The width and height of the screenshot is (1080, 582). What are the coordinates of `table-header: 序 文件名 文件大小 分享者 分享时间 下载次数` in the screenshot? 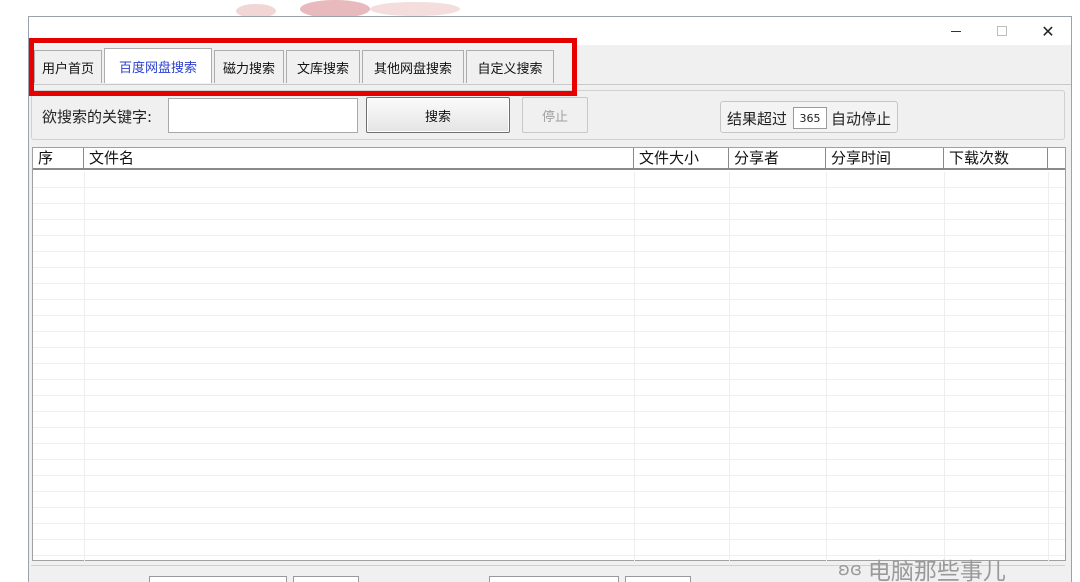 It's located at (549, 159).